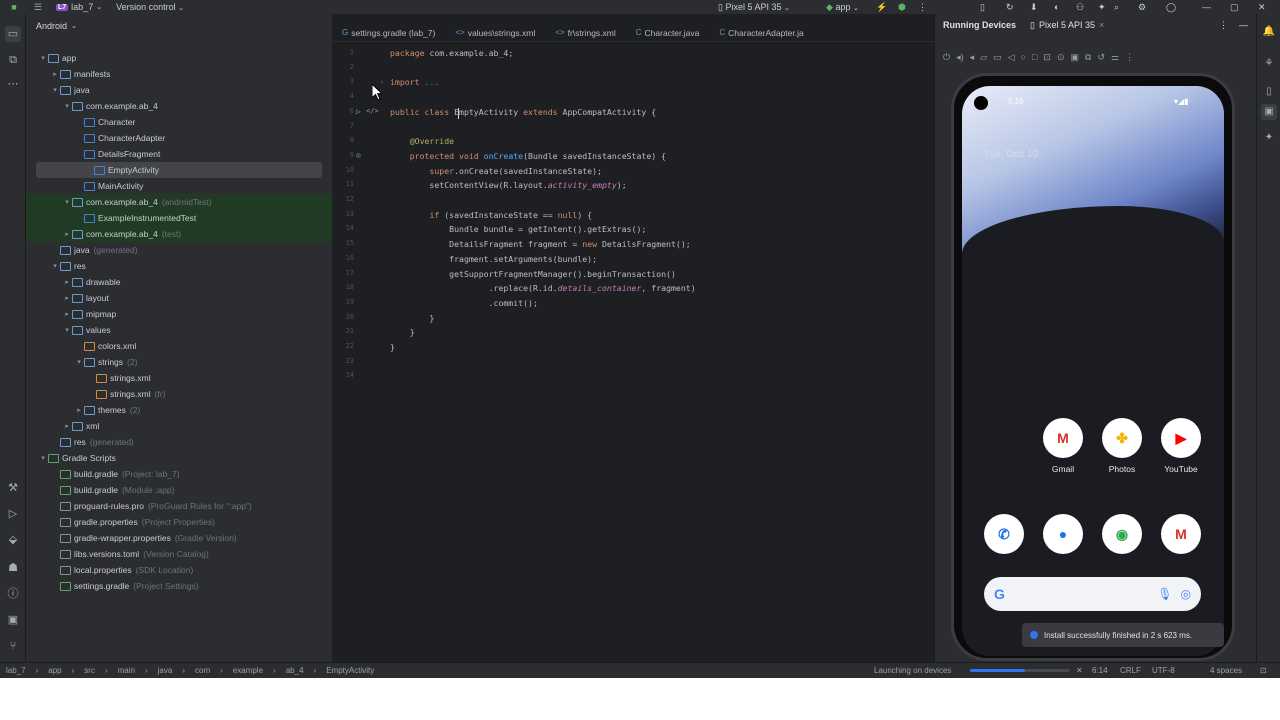 Image resolution: width=1280 pixels, height=720 pixels. Describe the element at coordinates (1067, 25) in the screenshot. I see `device-tab: ▯ Pixel 5 API 35 ×` at that location.